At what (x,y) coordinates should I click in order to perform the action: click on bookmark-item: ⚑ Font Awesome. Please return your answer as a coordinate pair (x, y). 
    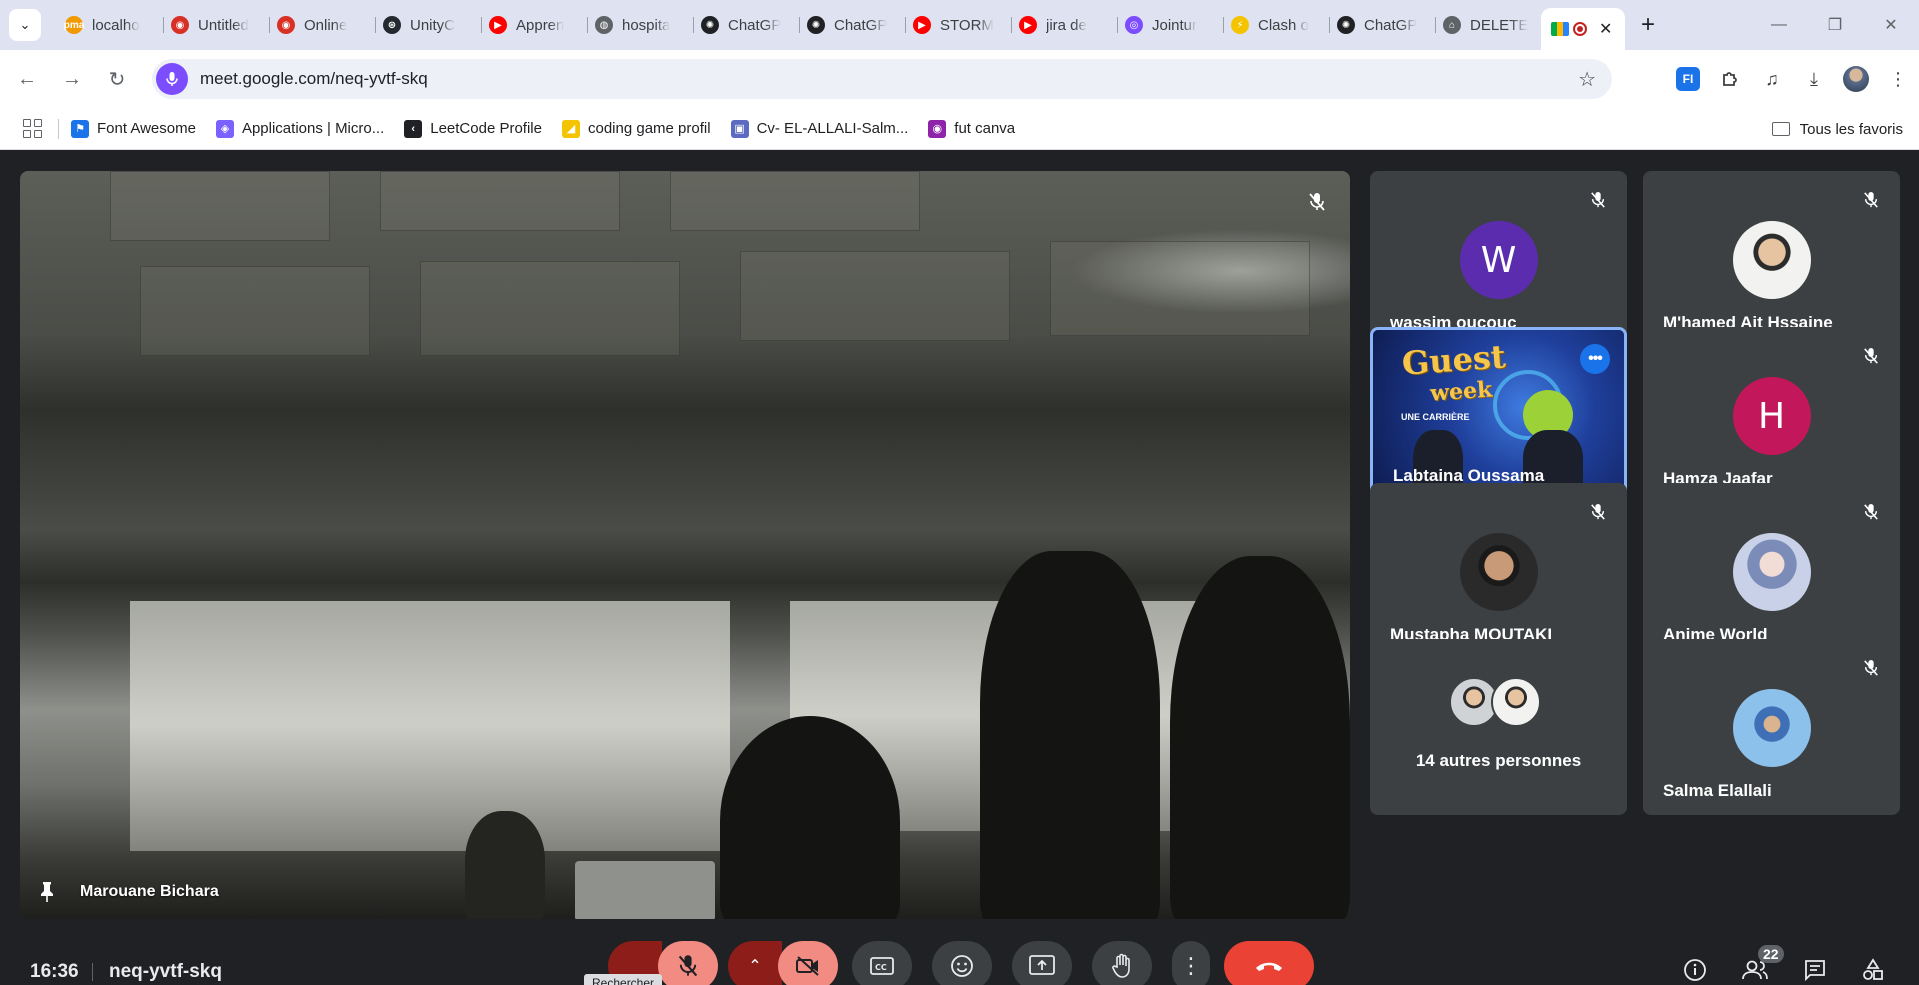
    Looking at the image, I should click on (133, 128).